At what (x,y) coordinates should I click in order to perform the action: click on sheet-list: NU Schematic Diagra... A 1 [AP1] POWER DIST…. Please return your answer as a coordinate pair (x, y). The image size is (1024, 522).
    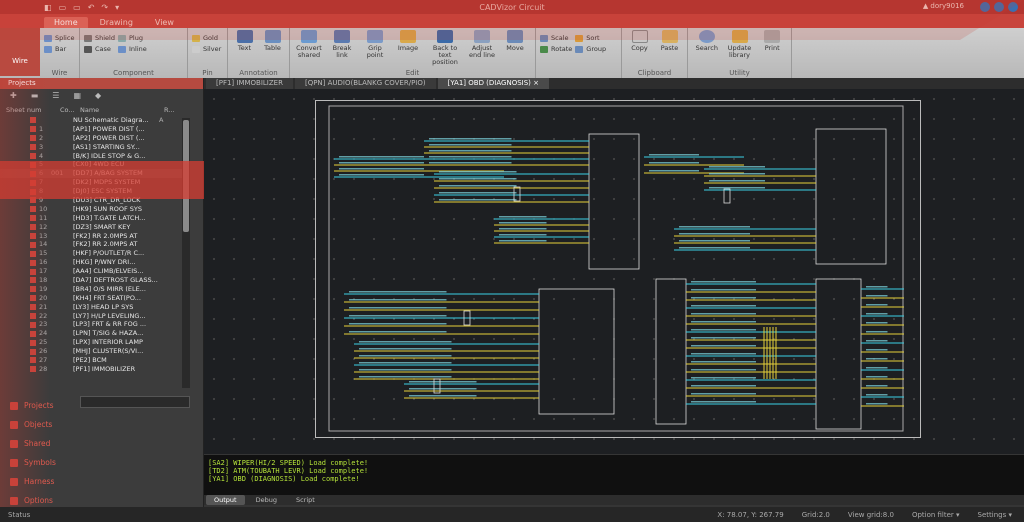
    Looking at the image, I should click on (95, 245).